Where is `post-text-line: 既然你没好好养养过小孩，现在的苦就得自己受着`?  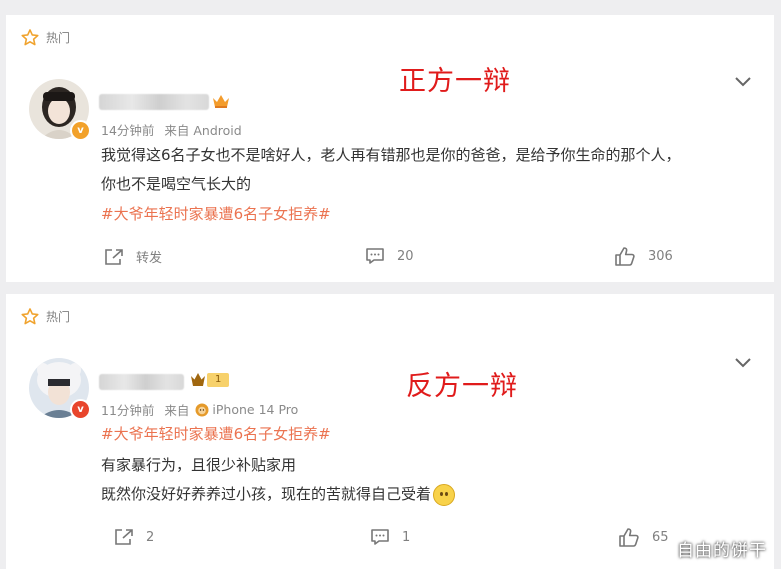 post-text-line: 既然你没好好养养过小孩，现在的苦就得自己受着 is located at coordinates (278, 494).